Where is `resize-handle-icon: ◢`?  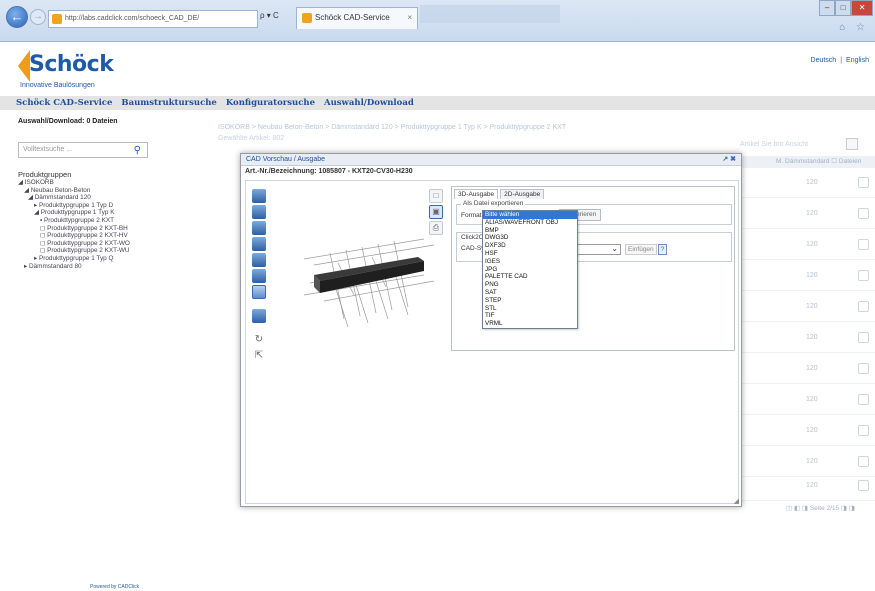
resize-handle-icon: ◢ is located at coordinates (736, 501).